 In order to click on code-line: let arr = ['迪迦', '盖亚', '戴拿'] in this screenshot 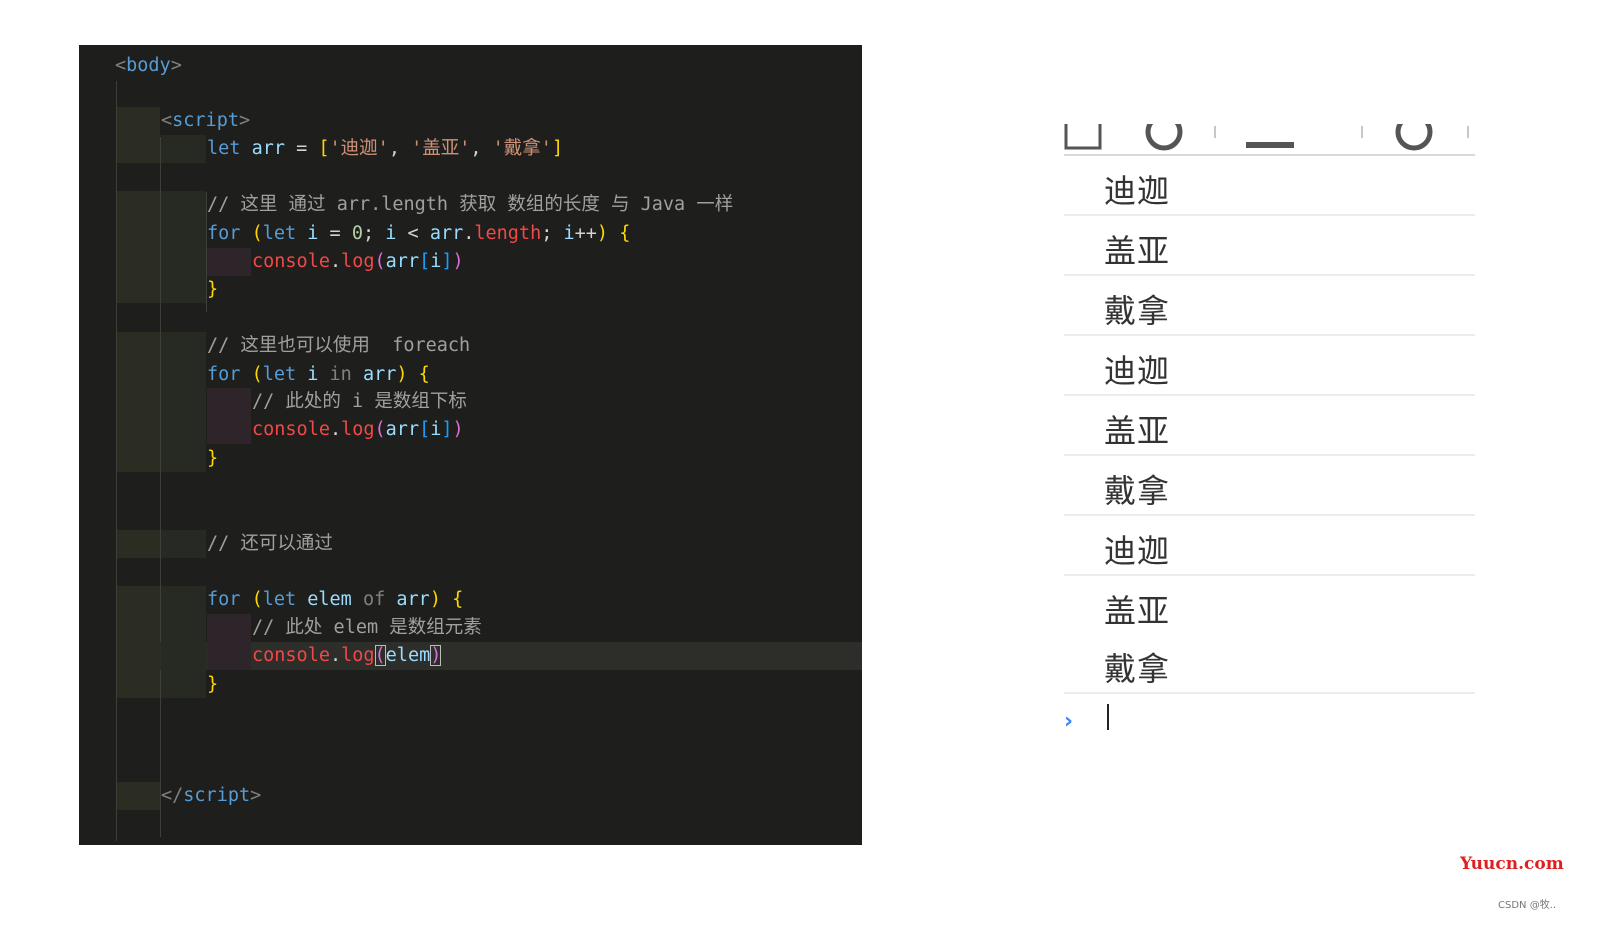, I will do `click(385, 149)`.